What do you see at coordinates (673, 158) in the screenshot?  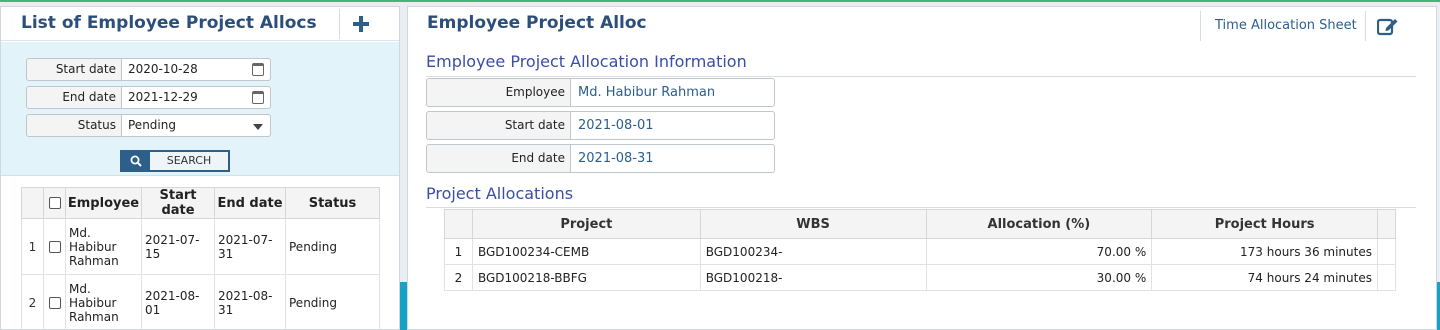 I see `end-date-field-value: 2021-08-31` at bounding box center [673, 158].